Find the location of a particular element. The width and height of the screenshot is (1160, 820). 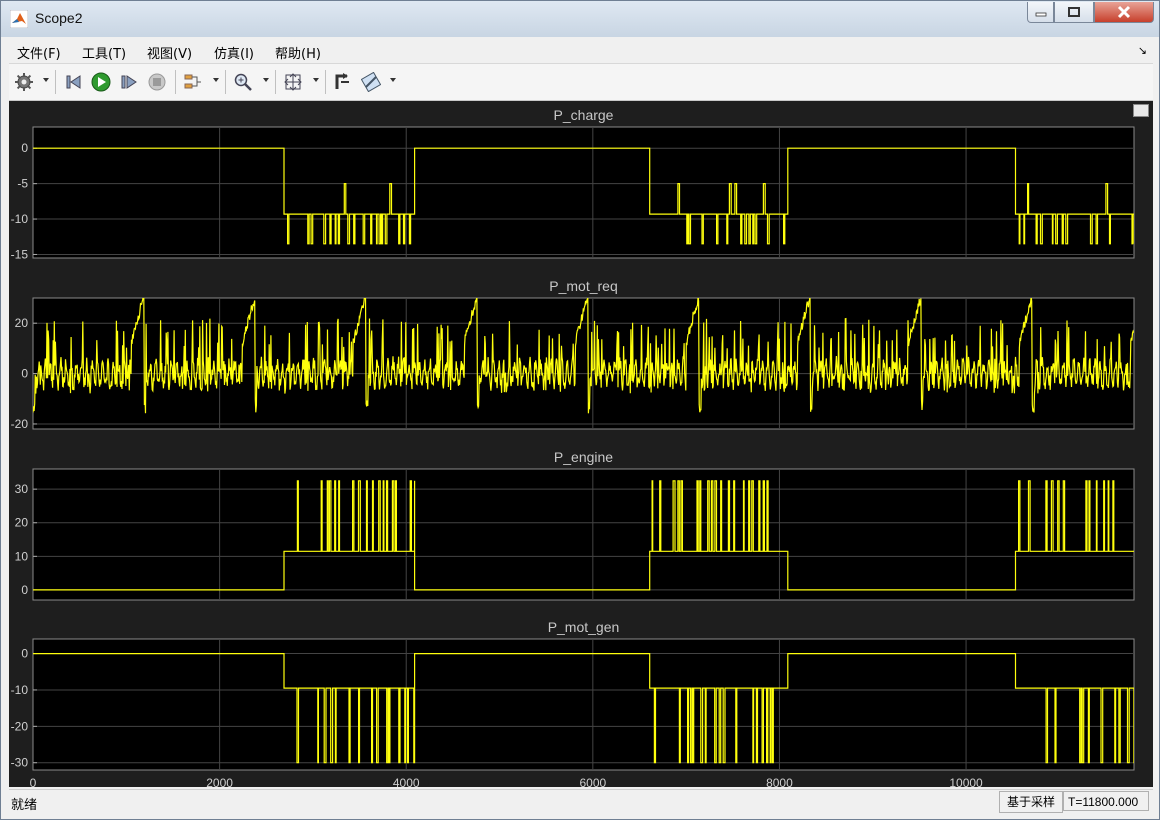

x-tick-label: 6000 is located at coordinates (592, 781).